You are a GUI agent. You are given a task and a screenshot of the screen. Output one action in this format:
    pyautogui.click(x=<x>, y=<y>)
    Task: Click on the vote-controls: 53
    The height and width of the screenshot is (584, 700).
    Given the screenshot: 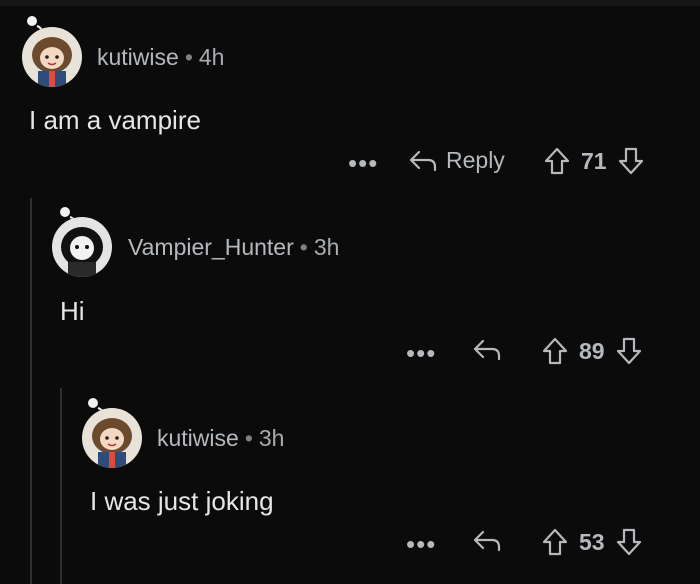 What is the action you would take?
    pyautogui.click(x=592, y=542)
    